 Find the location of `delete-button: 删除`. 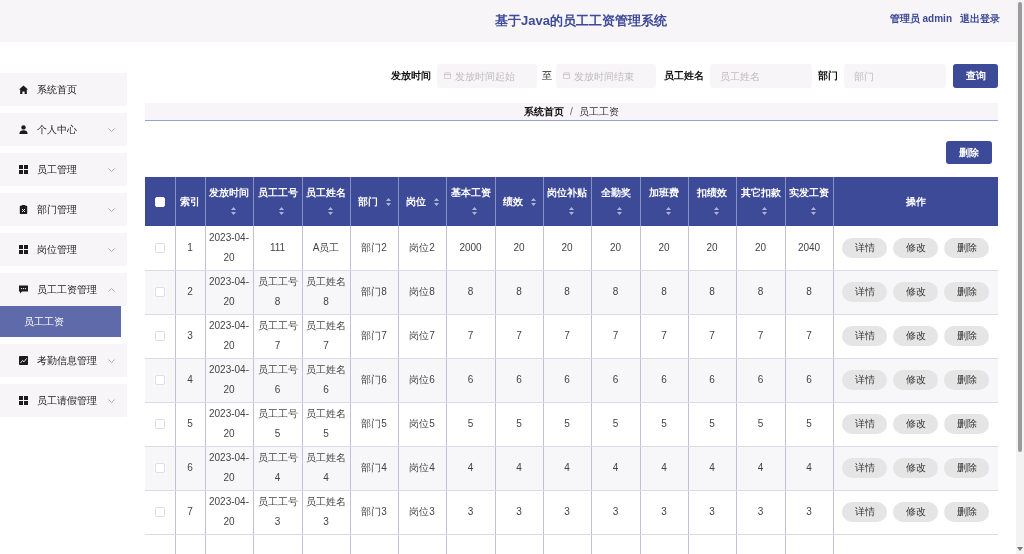

delete-button: 删除 is located at coordinates (969, 152).